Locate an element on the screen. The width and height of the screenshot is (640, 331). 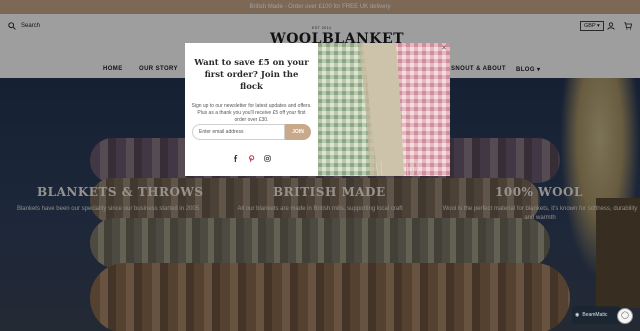
blanket-photo is located at coordinates (384, 109).